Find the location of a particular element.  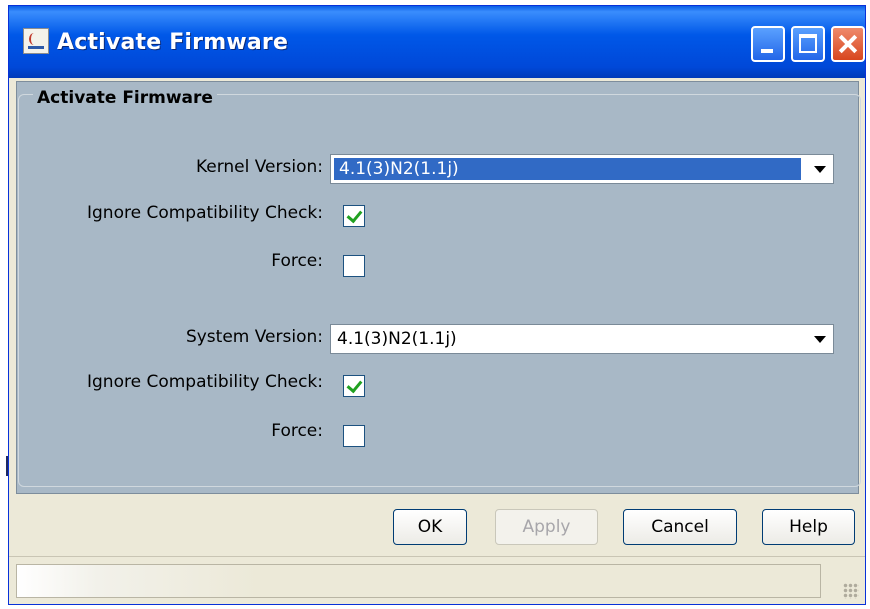

kernel-version-label: Kernel Version: is located at coordinates (259, 167).